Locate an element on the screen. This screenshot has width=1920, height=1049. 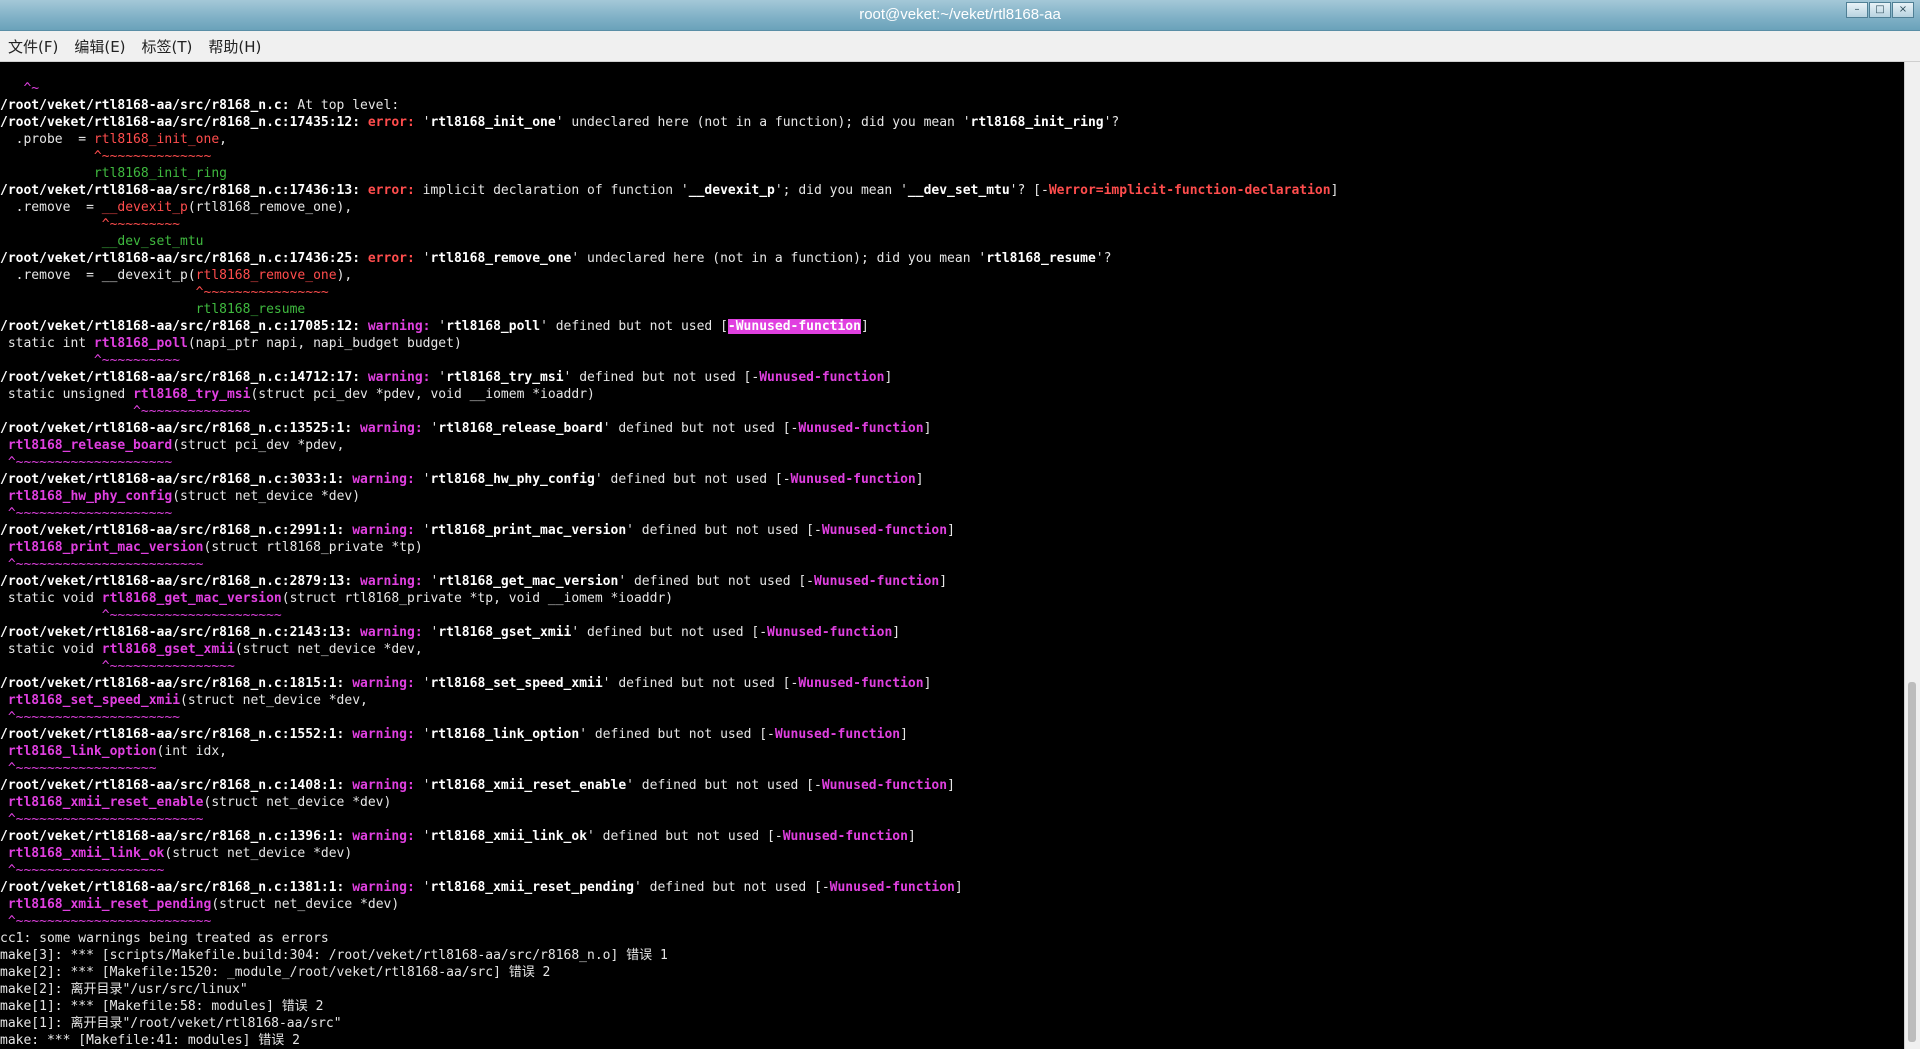
terminal-text: static unsigned is located at coordinates (67, 394).